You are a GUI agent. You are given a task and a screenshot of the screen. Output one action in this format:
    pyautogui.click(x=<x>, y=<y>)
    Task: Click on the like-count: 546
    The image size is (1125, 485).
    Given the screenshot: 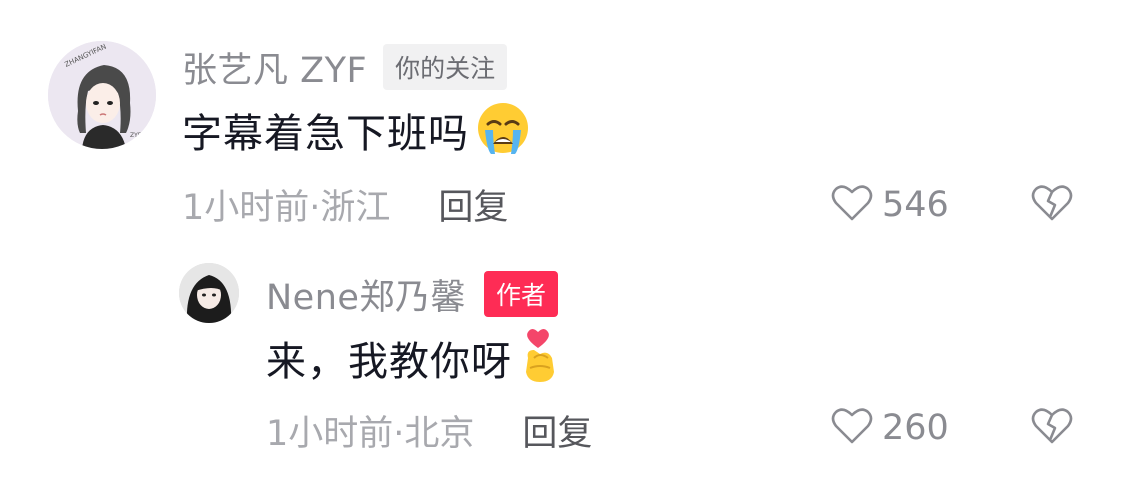 What is the action you would take?
    pyautogui.click(x=915, y=205)
    